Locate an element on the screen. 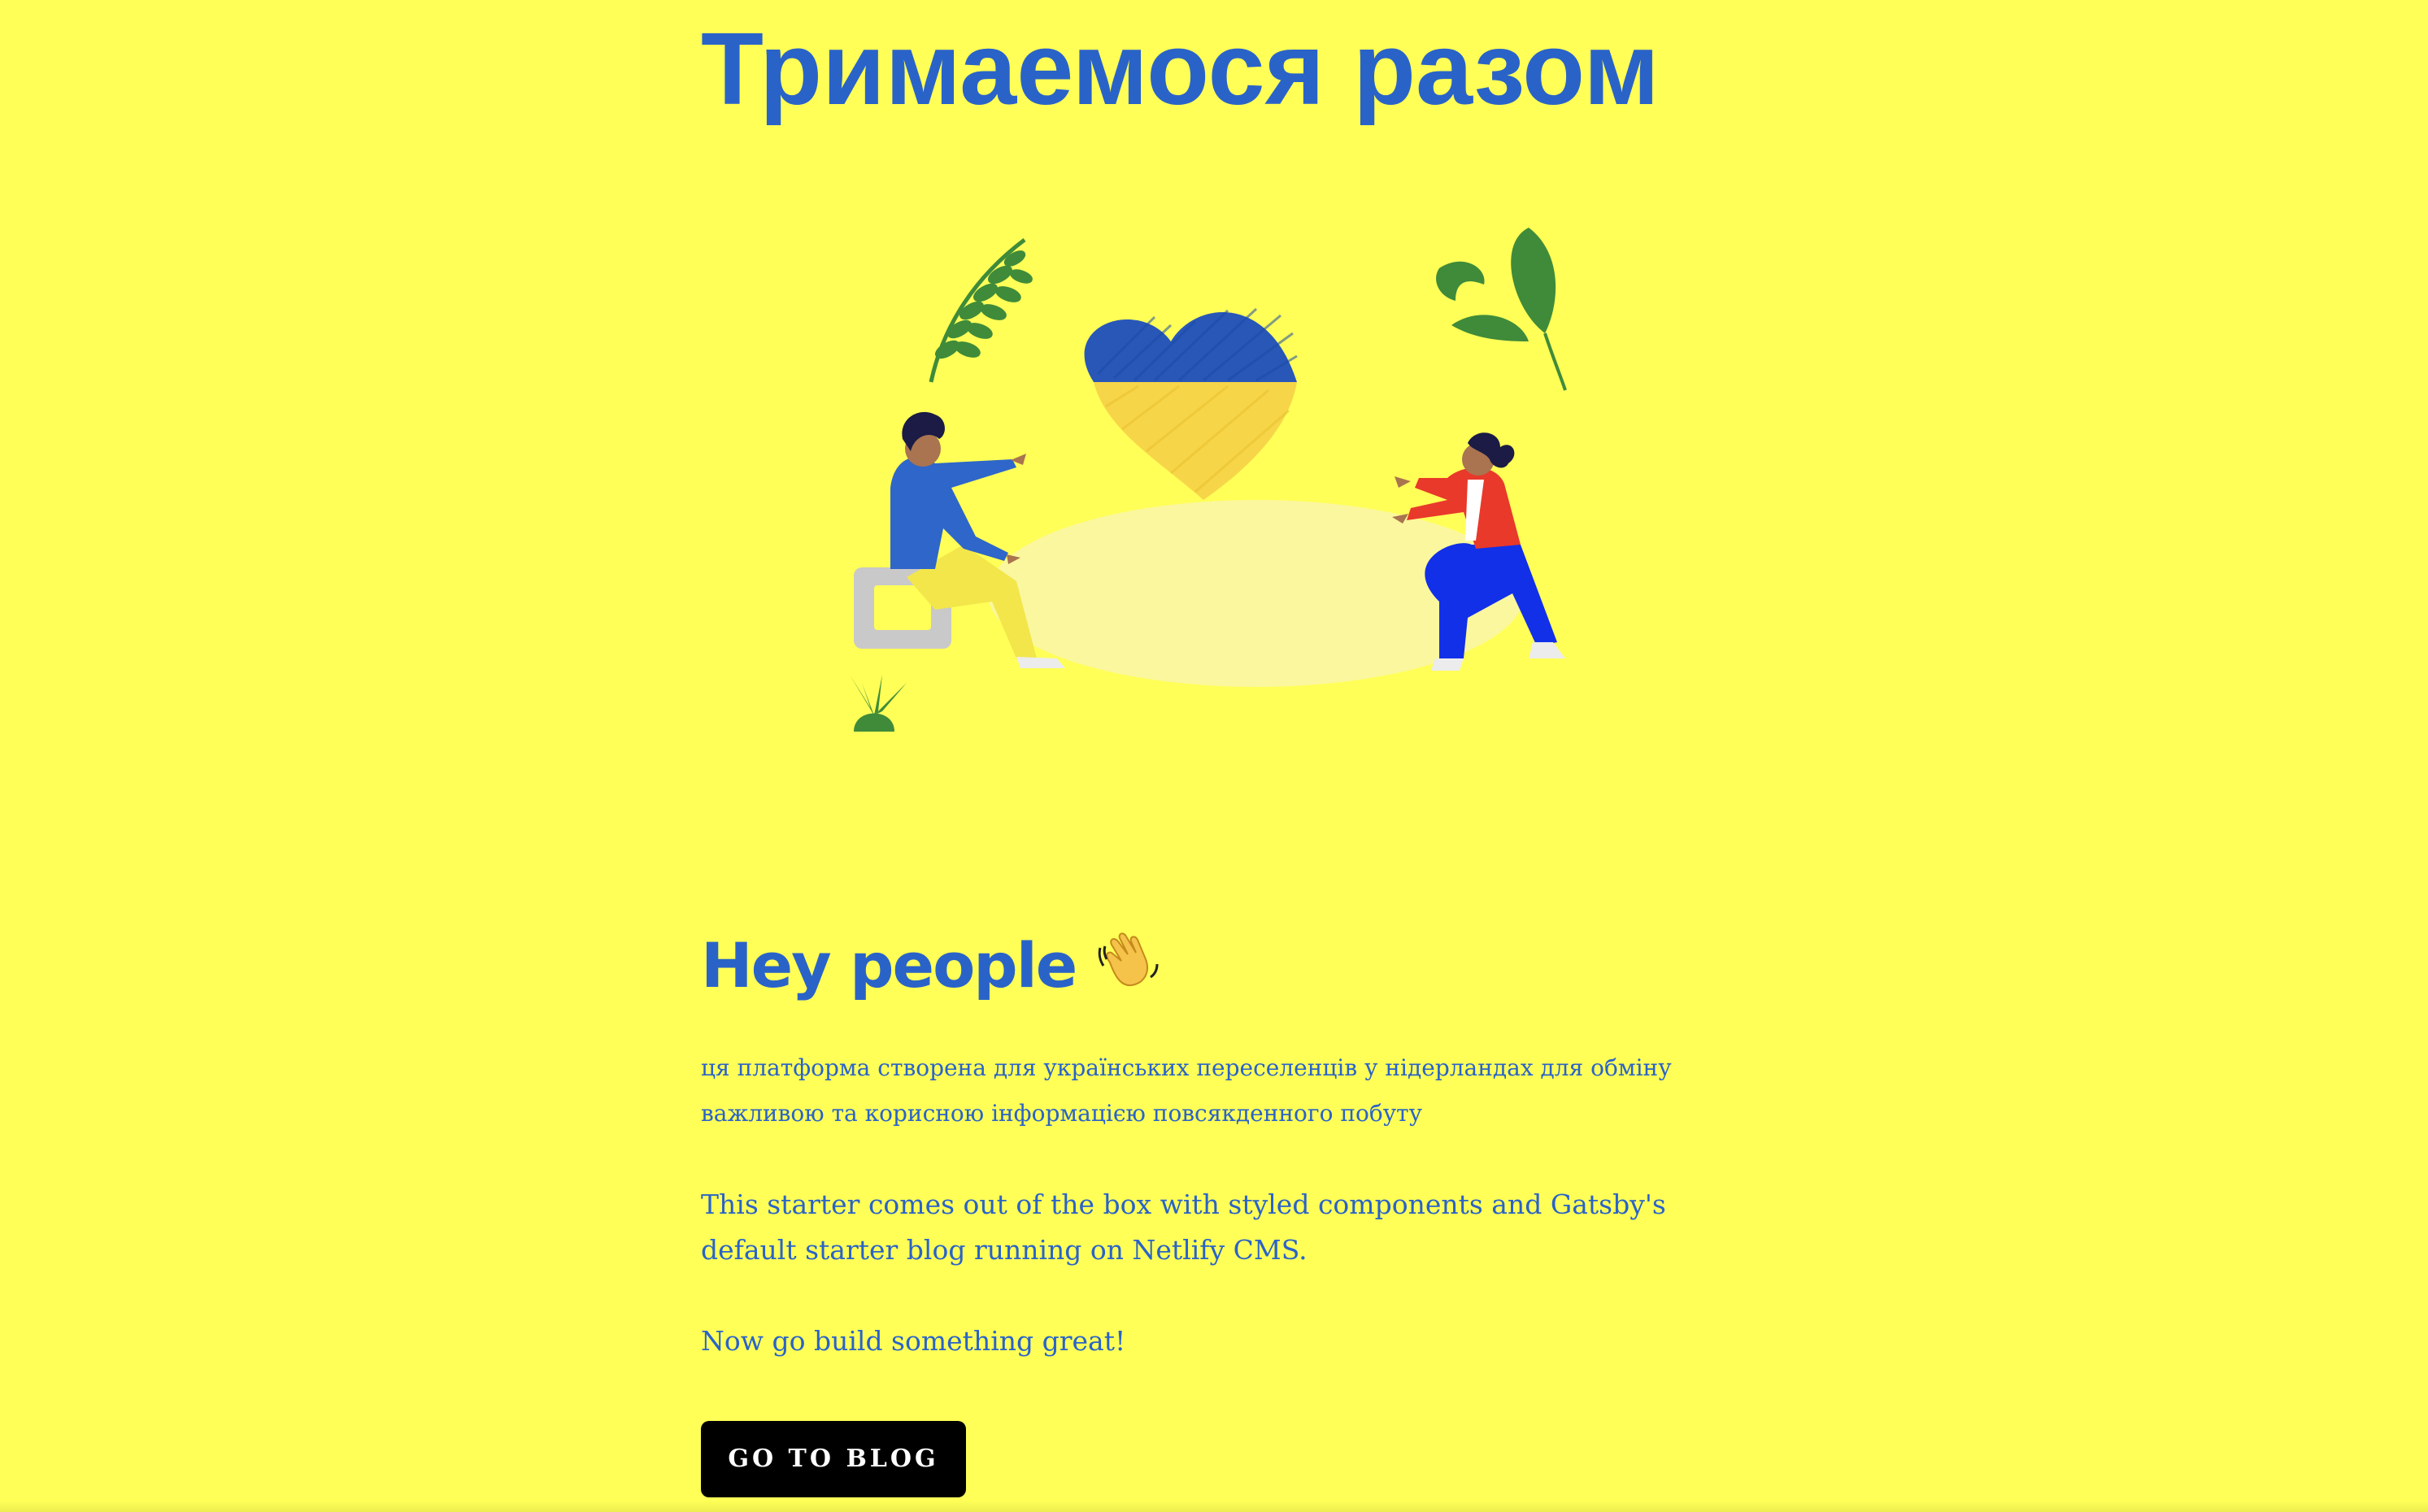 This screenshot has height=1512, width=2428. waving-hand-icon is located at coordinates (1128, 956).